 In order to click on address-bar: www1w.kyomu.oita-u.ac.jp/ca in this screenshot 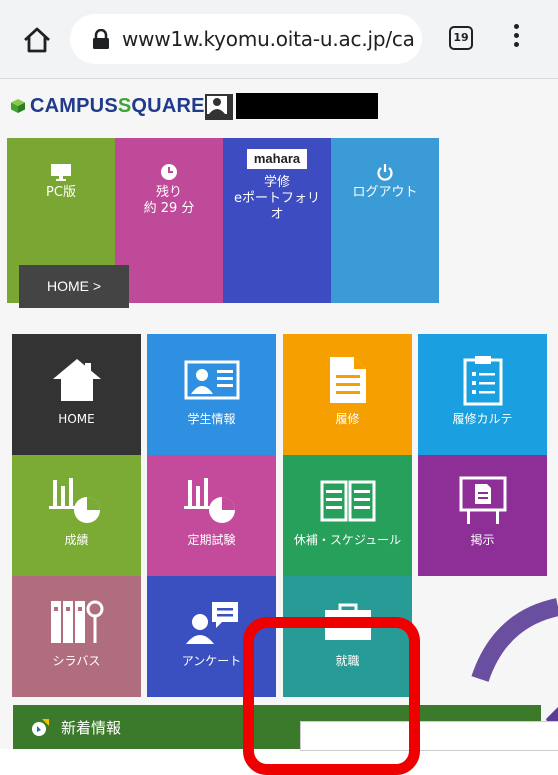, I will do `click(246, 39)`.